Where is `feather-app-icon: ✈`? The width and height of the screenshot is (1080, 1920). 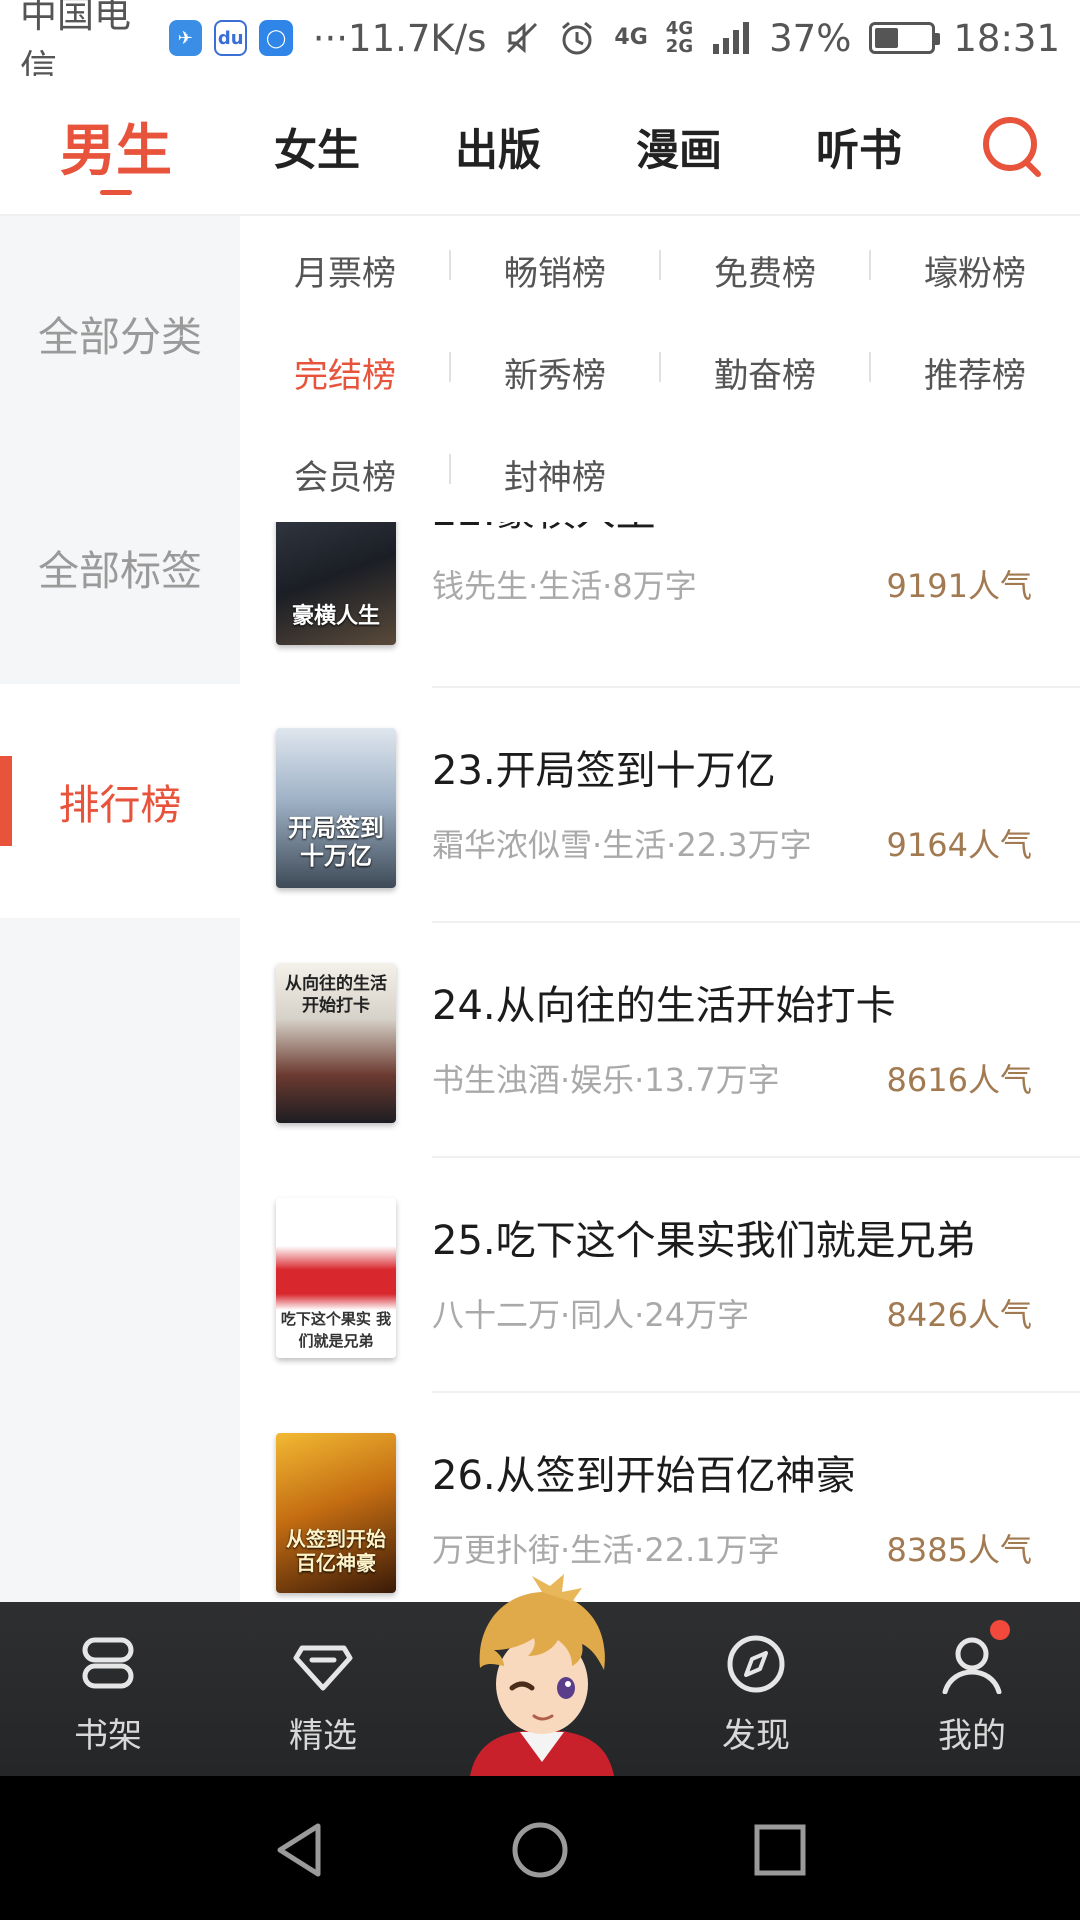 feather-app-icon: ✈ is located at coordinates (185, 38).